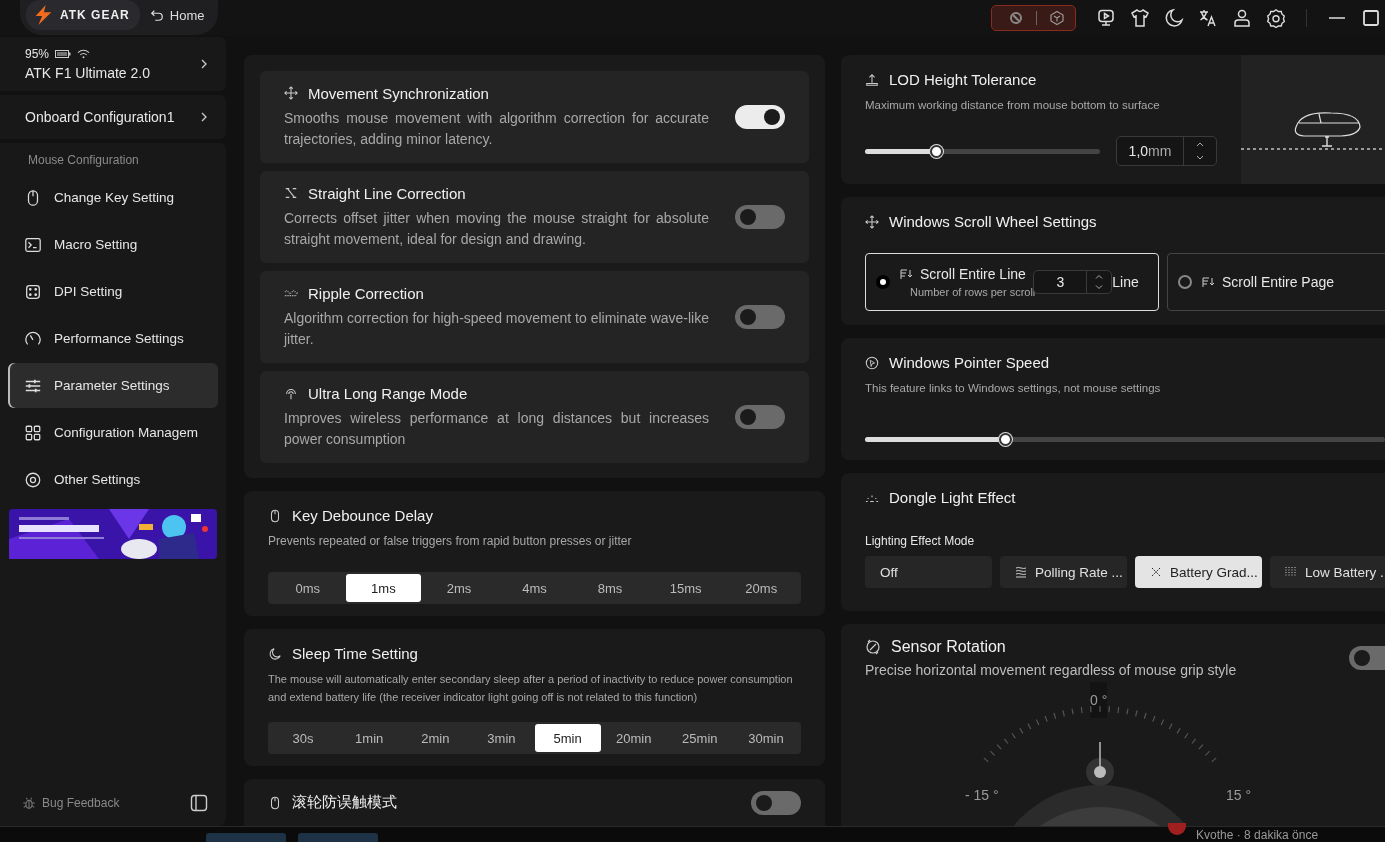  What do you see at coordinates (1276, 18) in the screenshot?
I see `settings-icon` at bounding box center [1276, 18].